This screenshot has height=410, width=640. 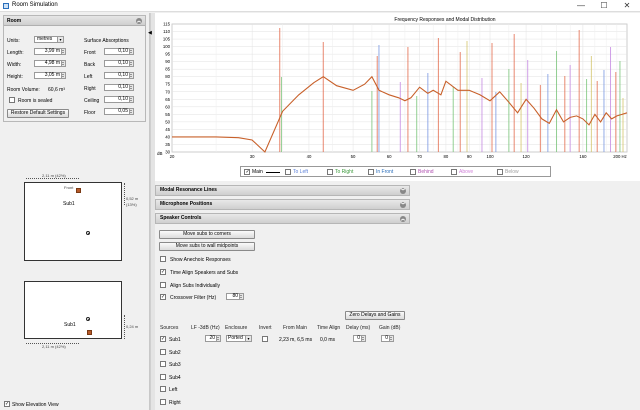 I want to click on length-field: 3,99 m, so click(x=48, y=51).